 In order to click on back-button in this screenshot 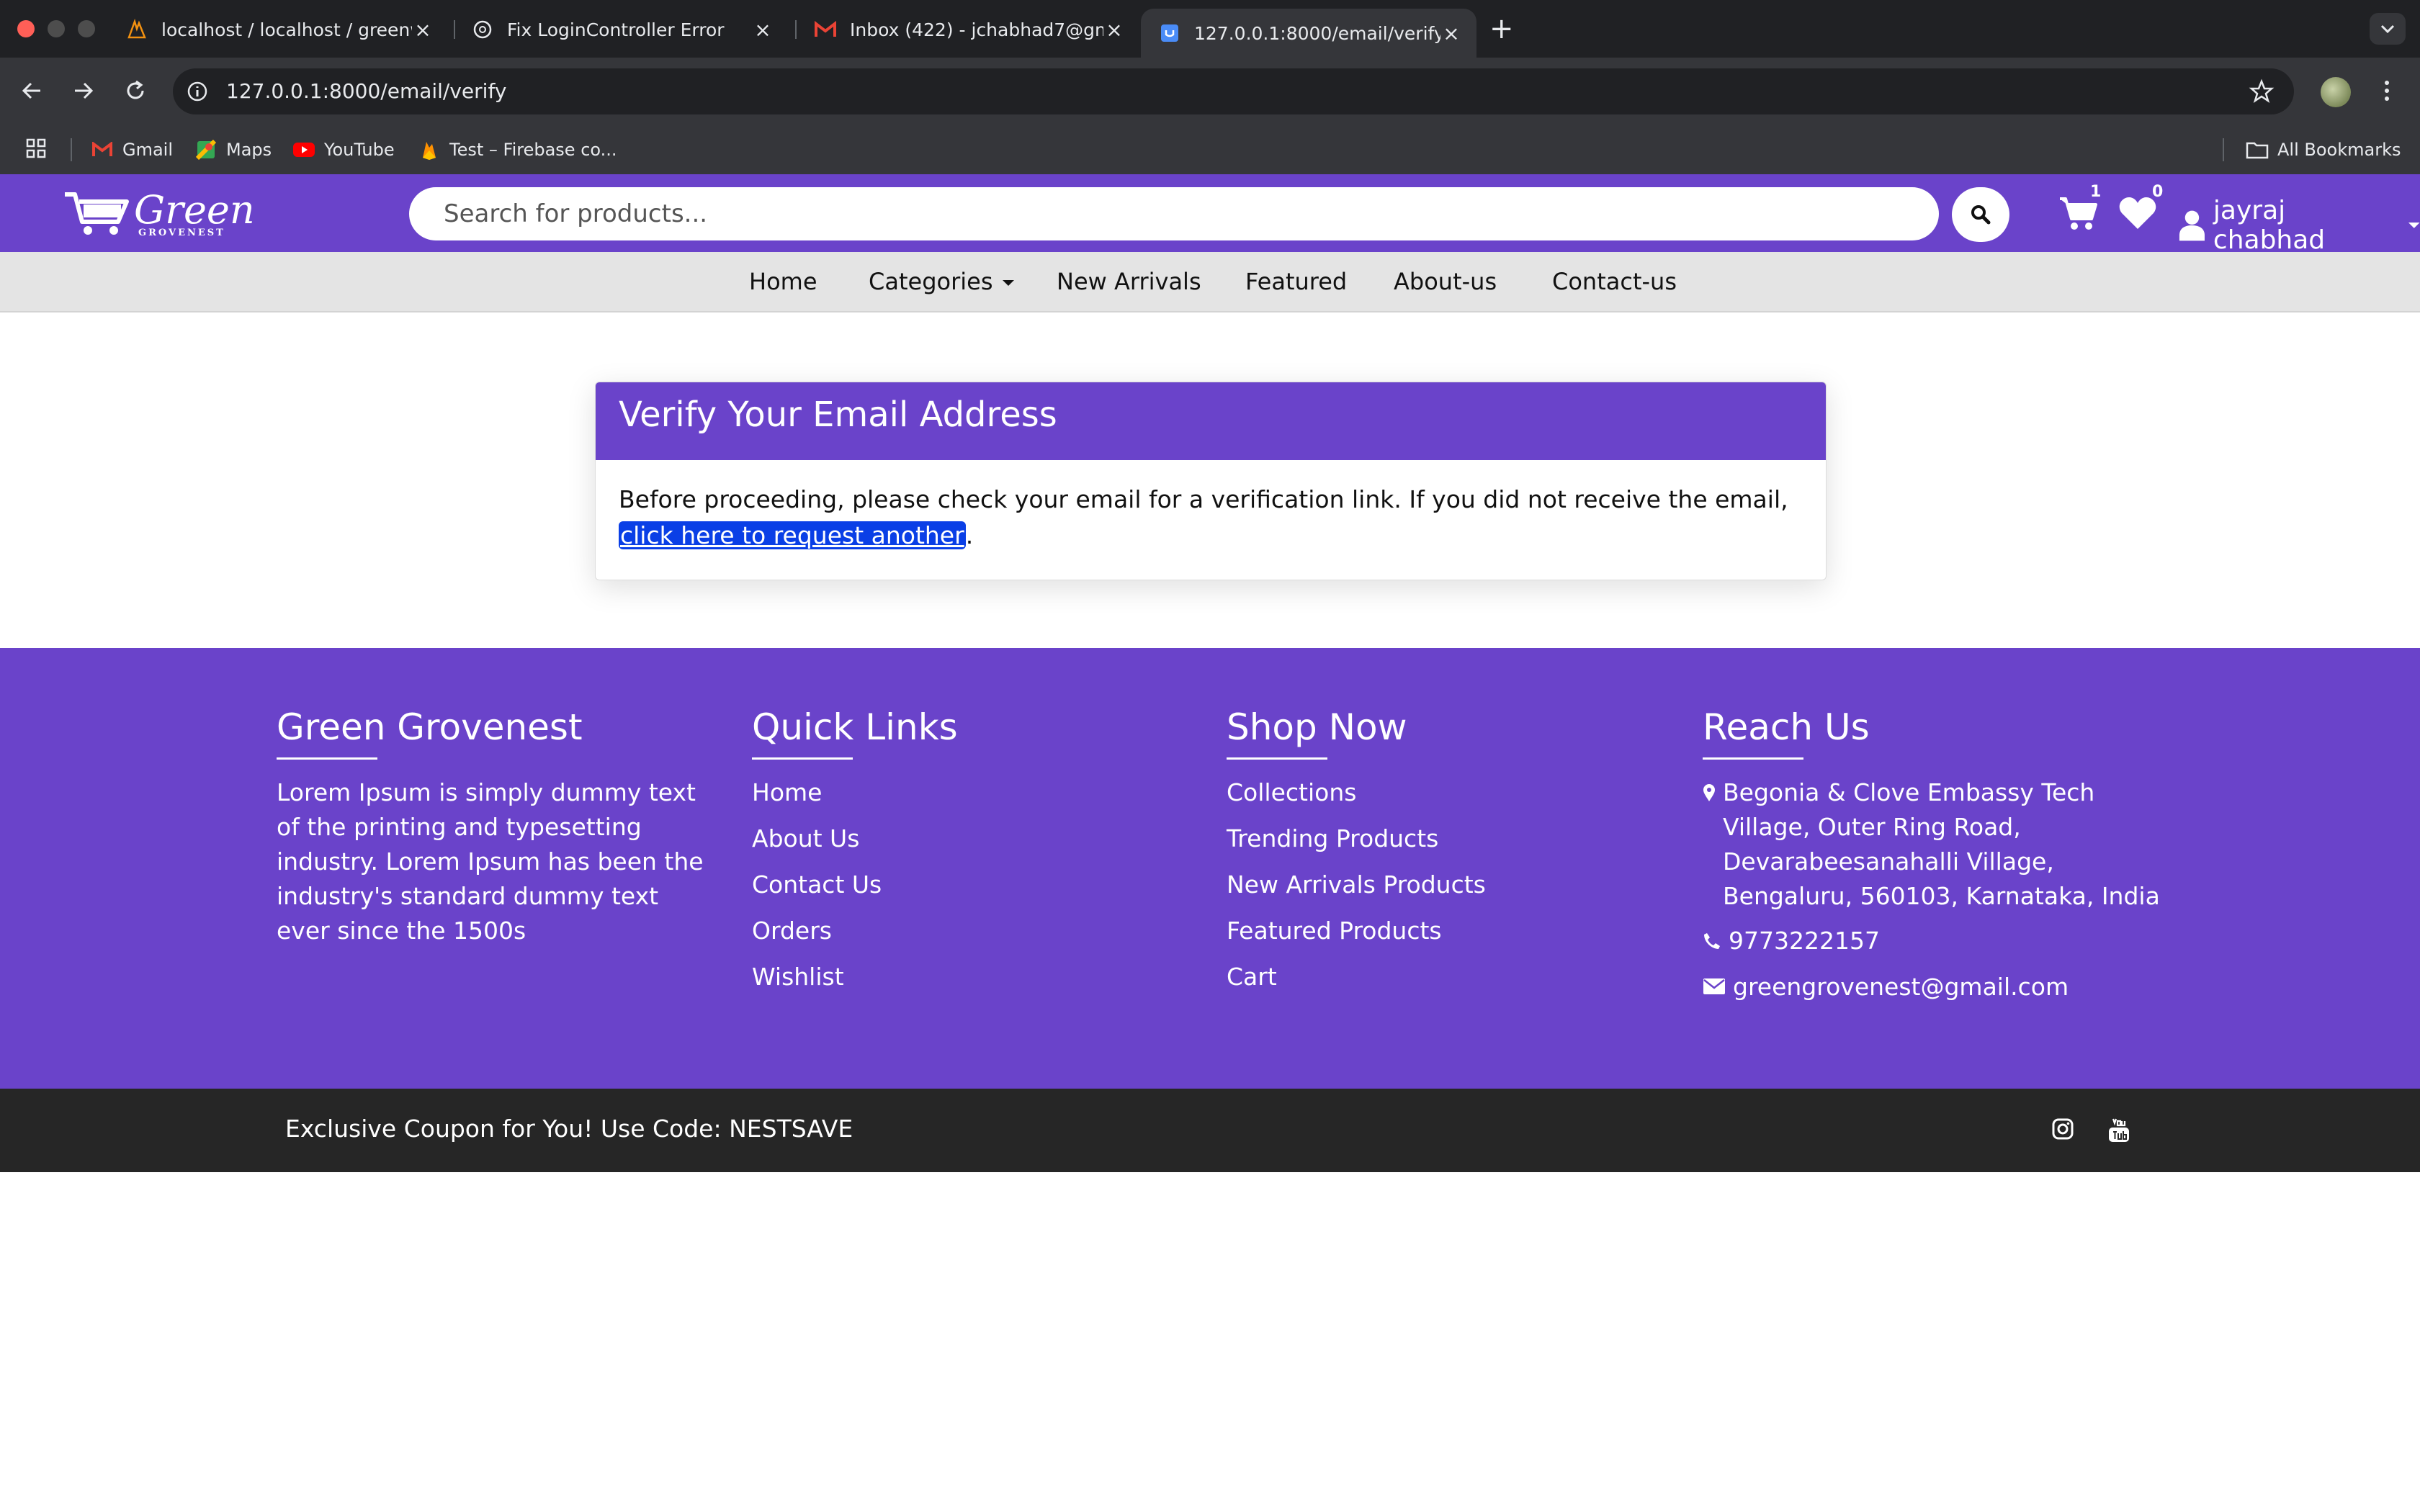, I will do `click(31, 90)`.